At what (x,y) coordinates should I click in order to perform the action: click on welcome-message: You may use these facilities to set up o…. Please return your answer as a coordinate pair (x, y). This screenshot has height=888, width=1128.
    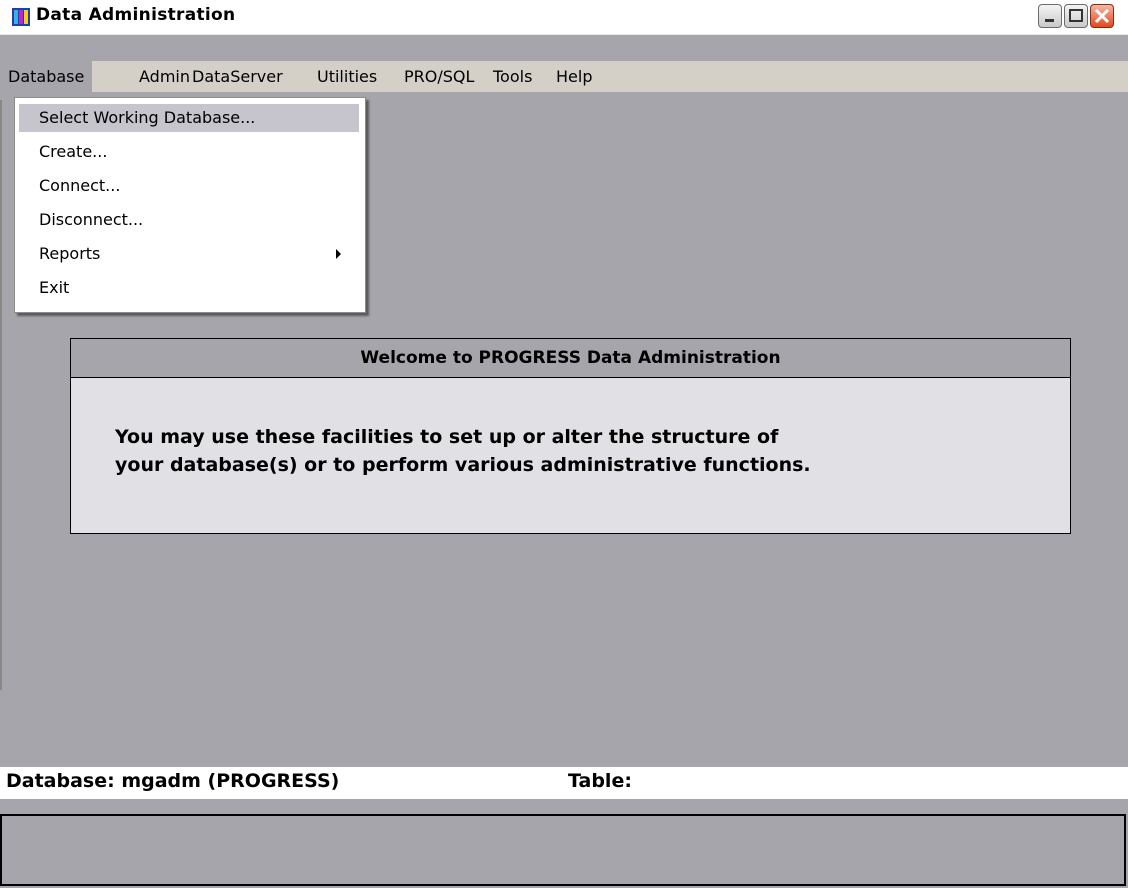
    Looking at the image, I should click on (565, 451).